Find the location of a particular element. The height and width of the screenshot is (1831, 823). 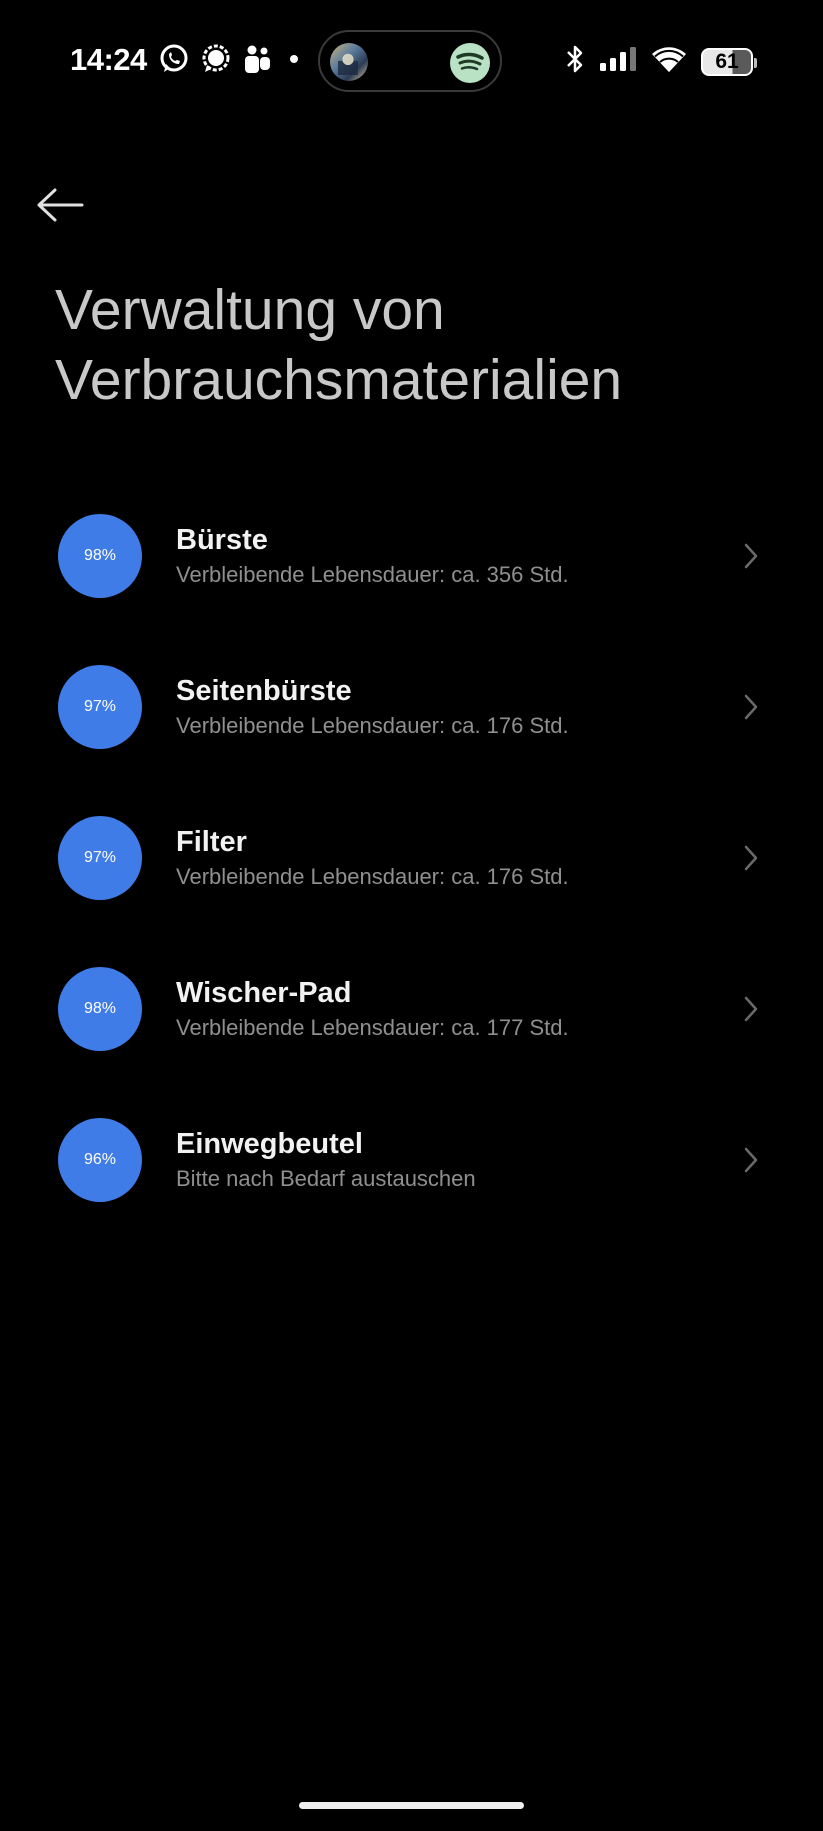

signal-messenger-icon is located at coordinates (216, 59).